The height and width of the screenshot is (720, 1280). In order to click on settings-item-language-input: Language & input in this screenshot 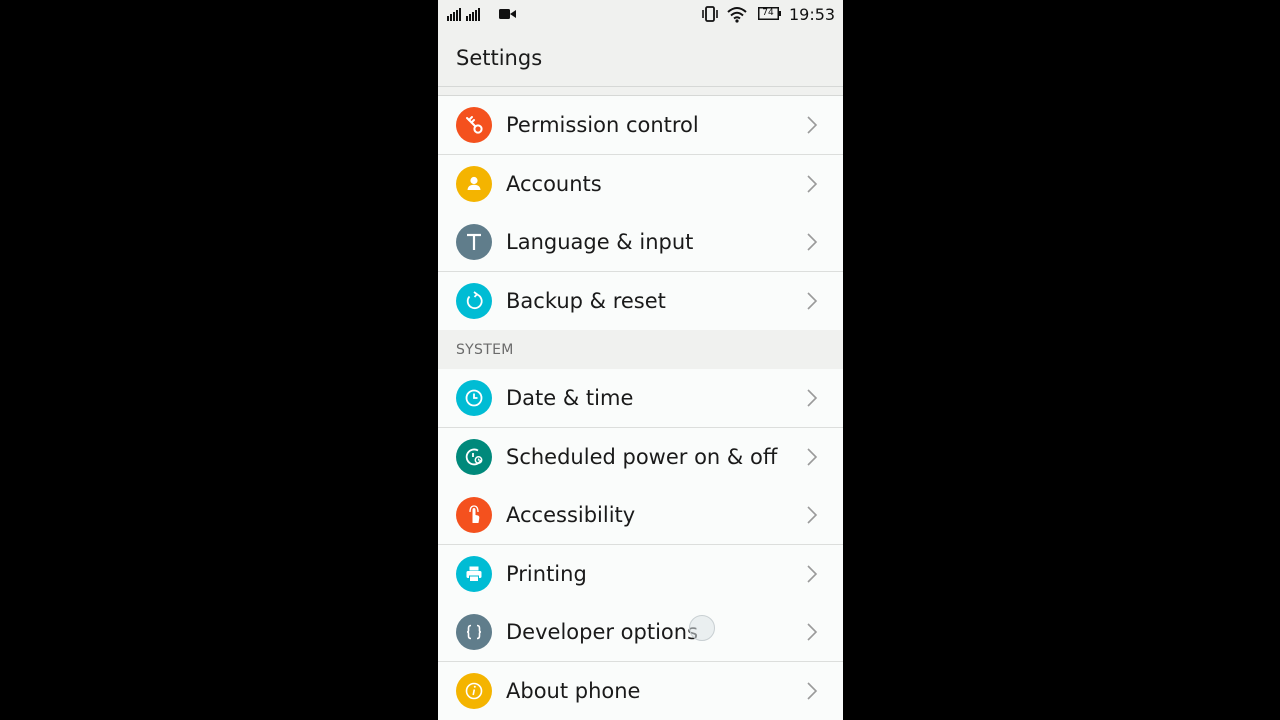, I will do `click(640, 242)`.